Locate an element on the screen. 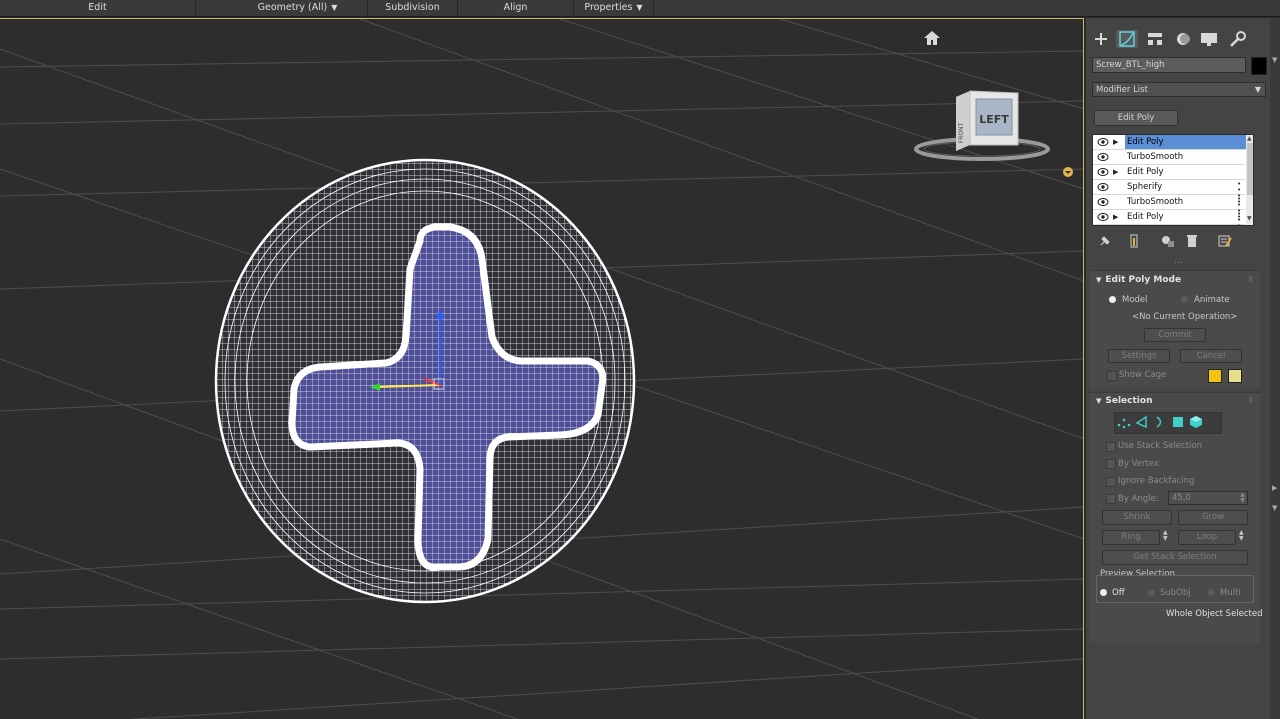 The width and height of the screenshot is (1280, 719). angle-spinner: 45,0 ▲ ▼ is located at coordinates (1208, 498).